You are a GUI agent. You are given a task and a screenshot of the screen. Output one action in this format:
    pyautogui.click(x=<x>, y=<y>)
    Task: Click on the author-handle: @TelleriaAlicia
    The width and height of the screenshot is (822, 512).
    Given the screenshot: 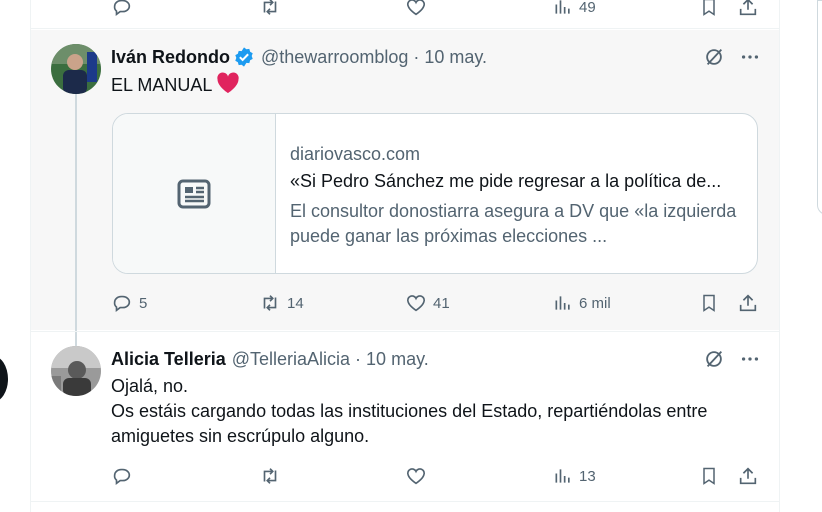 What is the action you would take?
    pyautogui.click(x=291, y=359)
    